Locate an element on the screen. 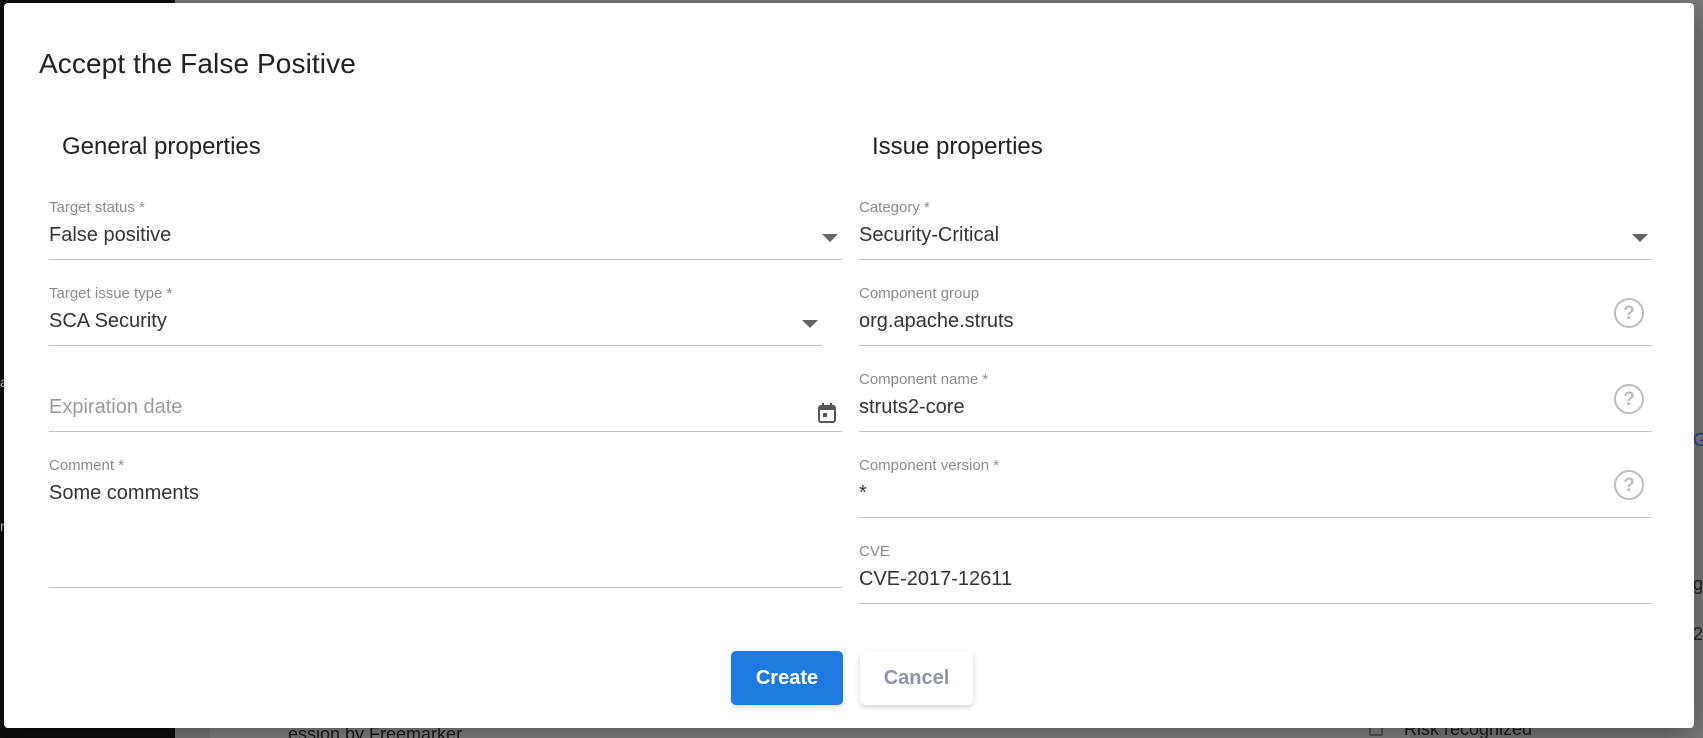  component-group-field: Component group org.apache.struts ? is located at coordinates (1255, 315).